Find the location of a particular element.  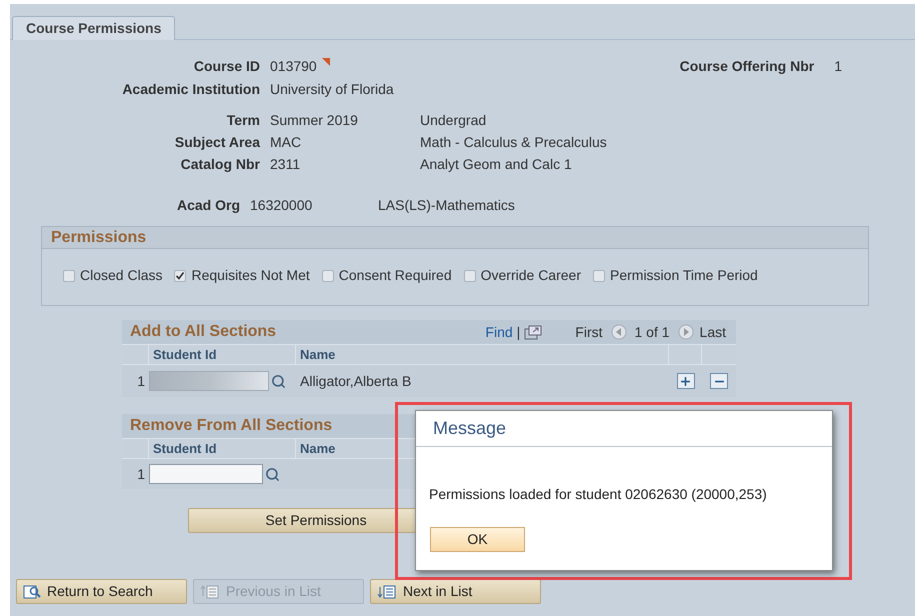

last-link: Last is located at coordinates (713, 332).